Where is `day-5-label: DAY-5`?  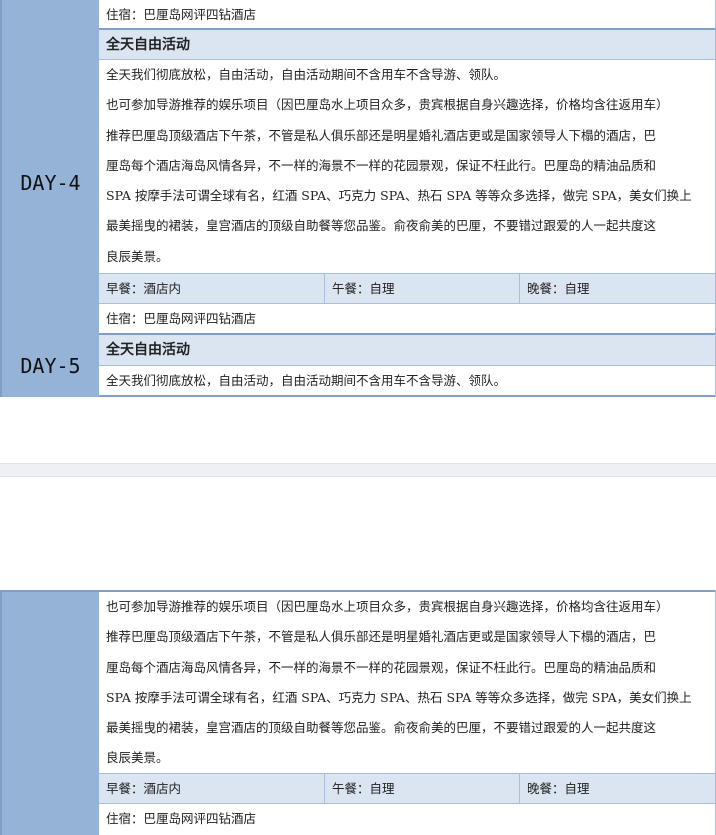 day-5-label: DAY-5 is located at coordinates (50, 366).